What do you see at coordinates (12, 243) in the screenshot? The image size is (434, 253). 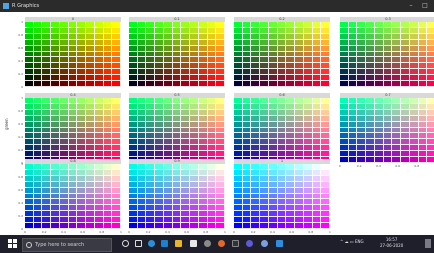 I see `start-button` at bounding box center [12, 243].